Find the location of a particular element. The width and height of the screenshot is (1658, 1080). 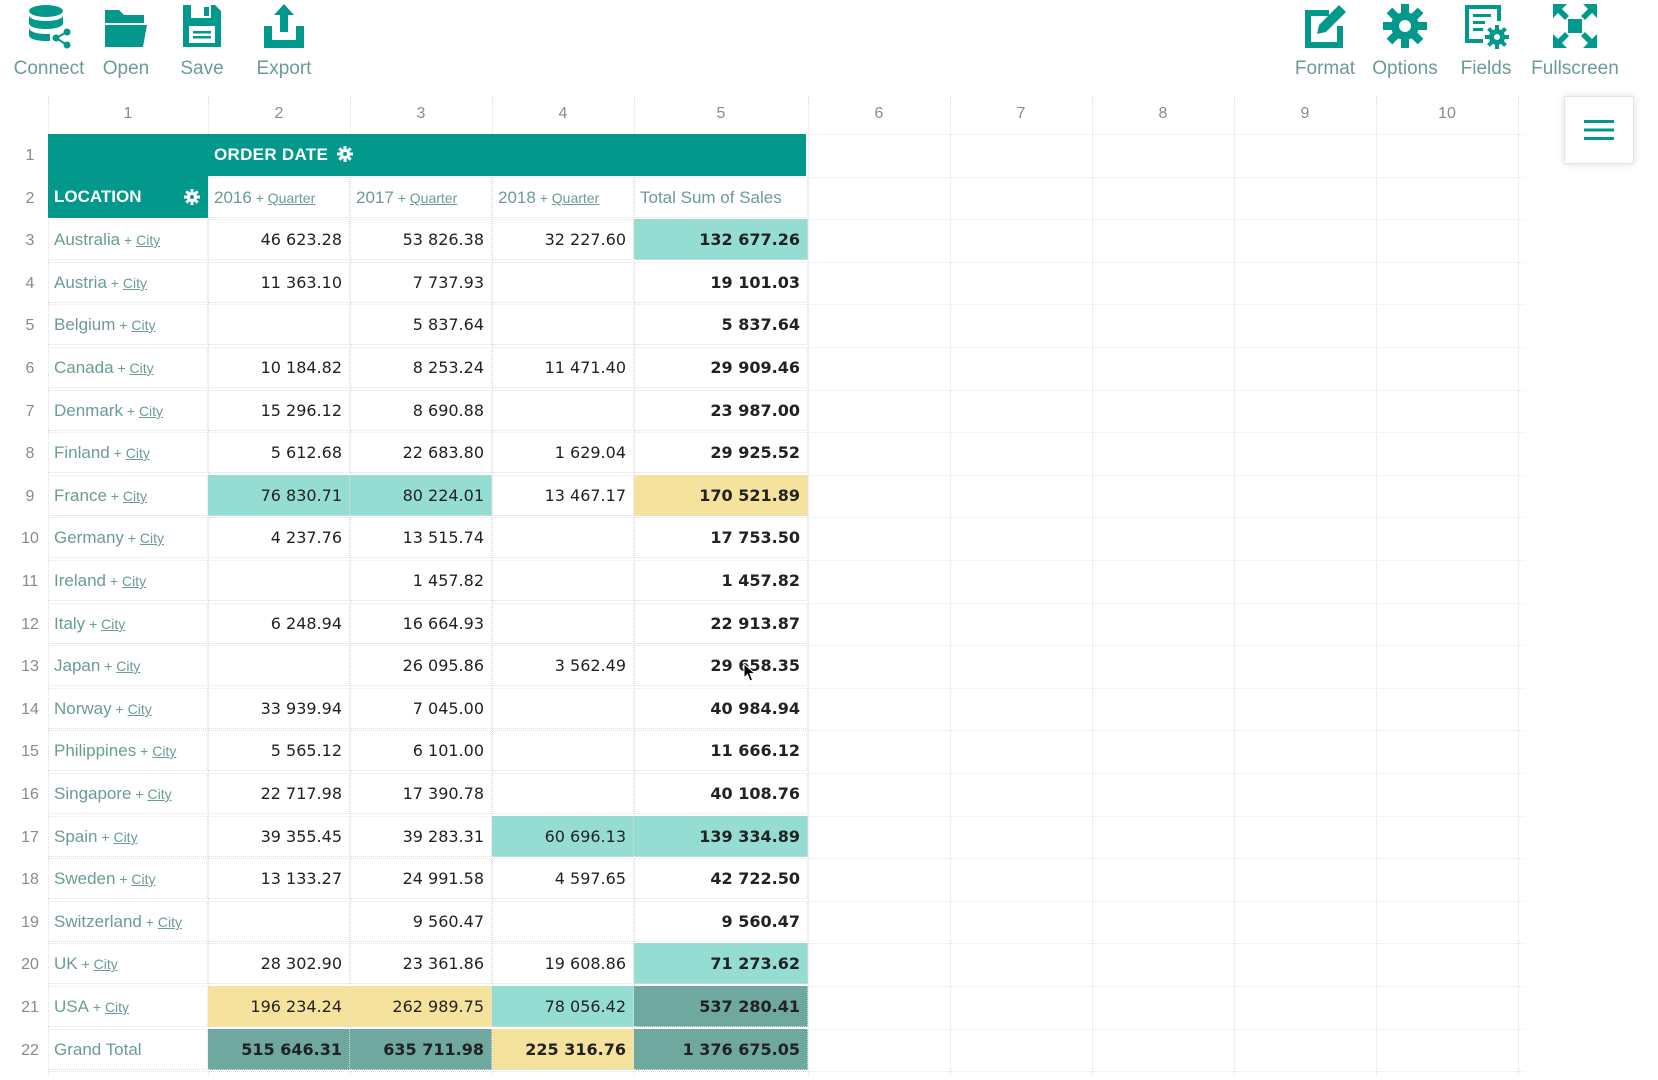

column-header: 4 is located at coordinates (563, 114).